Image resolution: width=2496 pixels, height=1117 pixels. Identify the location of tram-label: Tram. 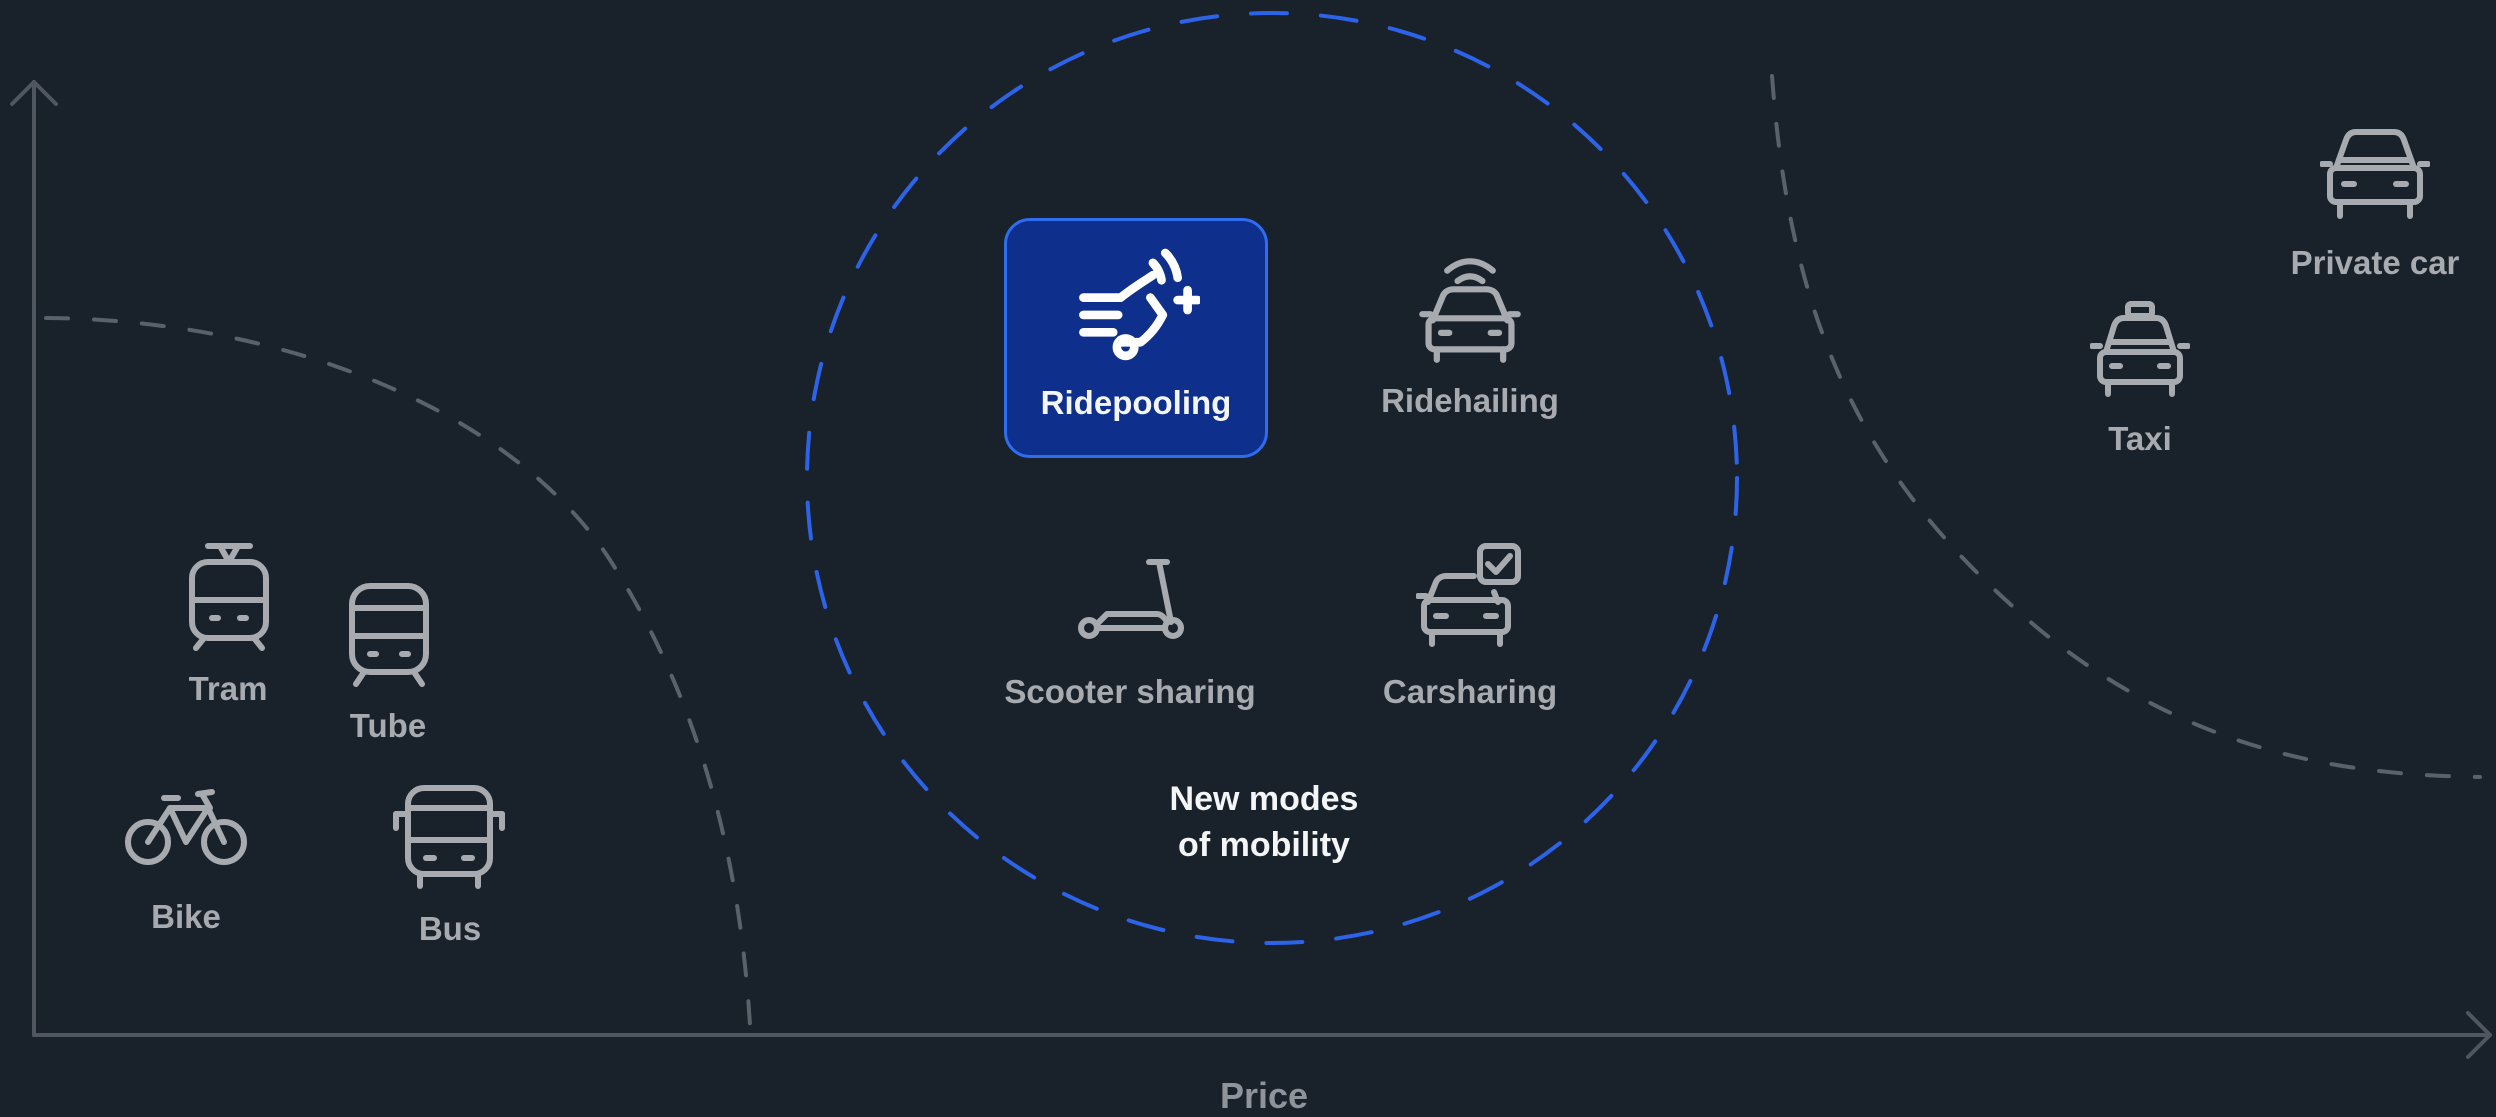
(228, 688).